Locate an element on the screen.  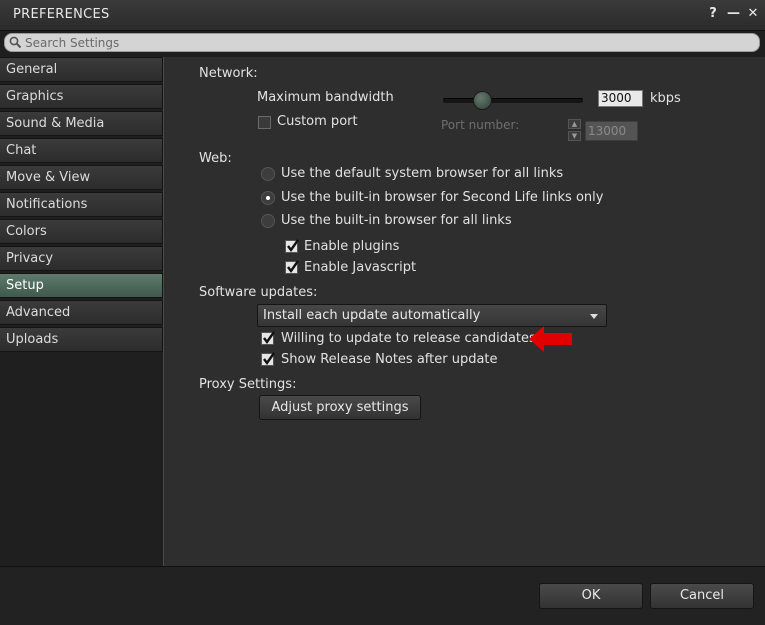
enable-plugins-checkbox is located at coordinates (292, 246).